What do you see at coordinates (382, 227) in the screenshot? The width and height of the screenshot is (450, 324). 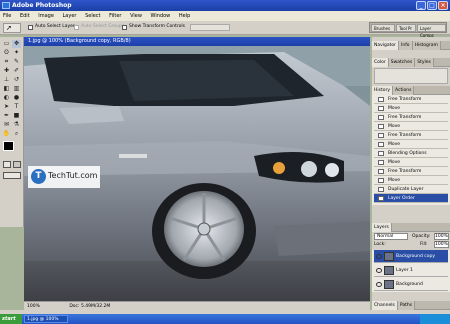 I see `tab-layers: Layers` at bounding box center [382, 227].